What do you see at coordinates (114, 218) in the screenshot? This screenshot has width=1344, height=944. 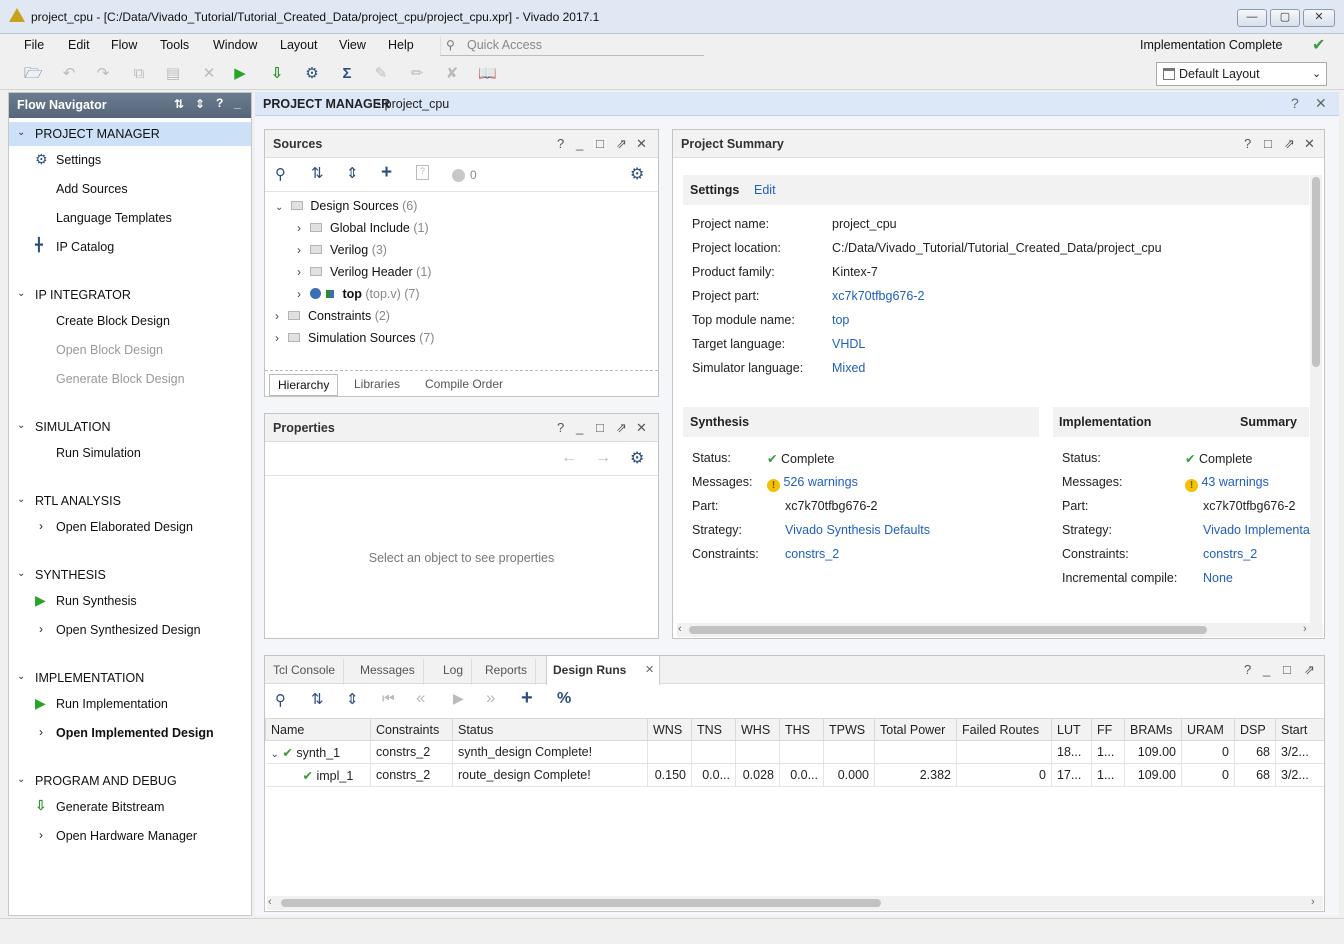 I see `nav-language-templates: Language Templates` at bounding box center [114, 218].